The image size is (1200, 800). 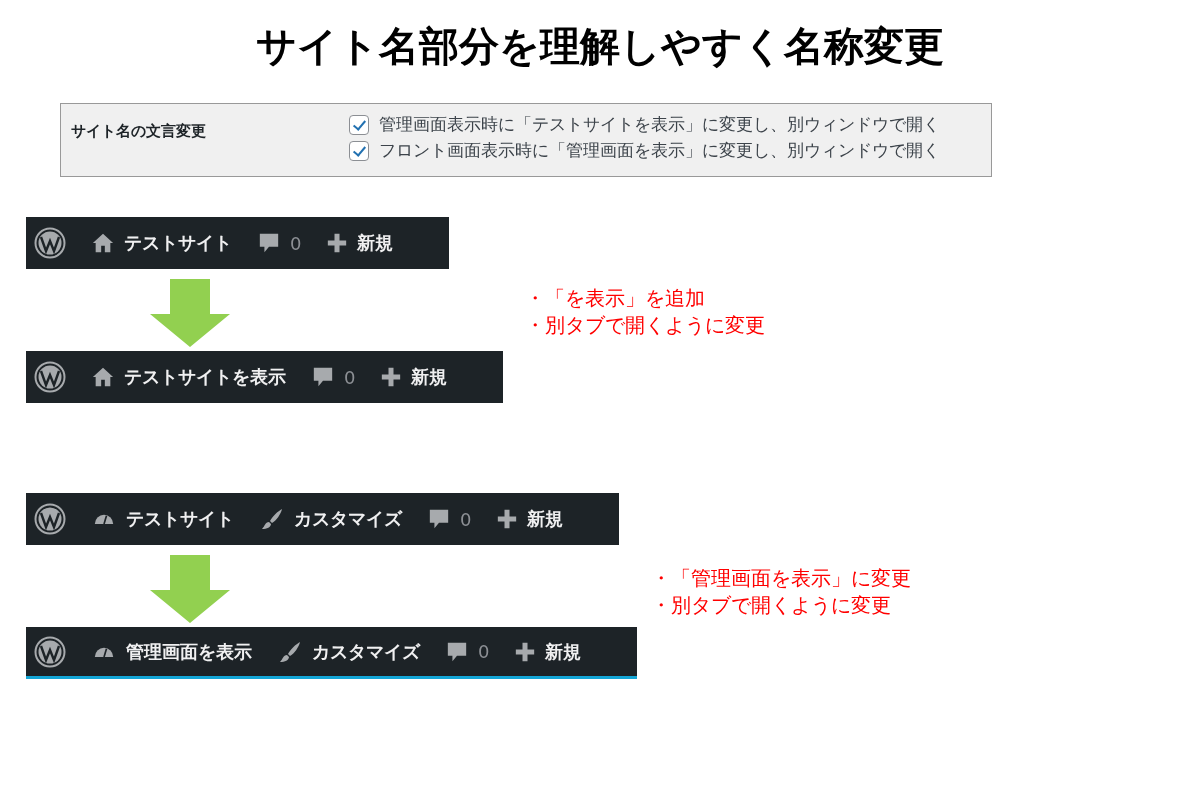 What do you see at coordinates (600, 46) in the screenshot?
I see `page-title: サイト名部分を理解しやすく名称変更` at bounding box center [600, 46].